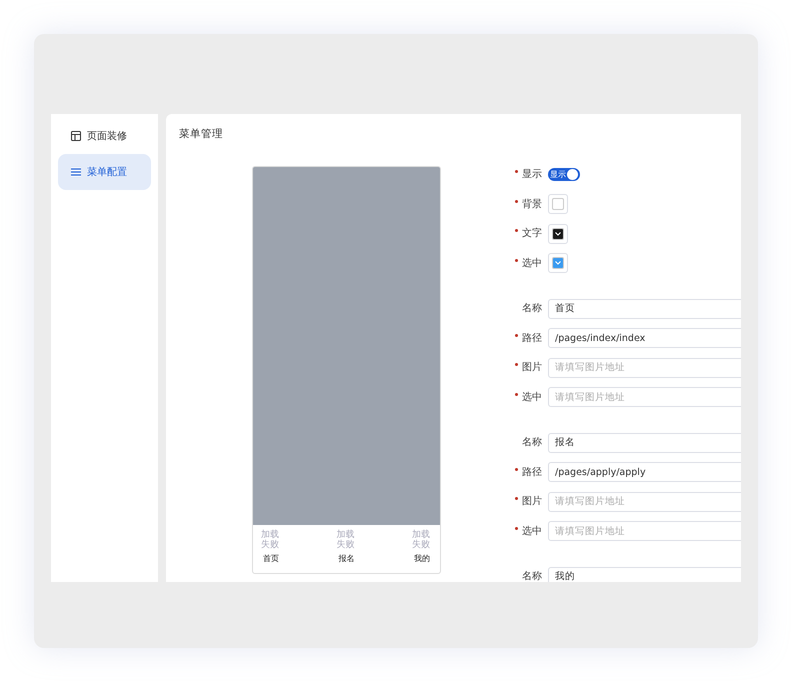  I want to click on input-field: 报名, so click(644, 442).